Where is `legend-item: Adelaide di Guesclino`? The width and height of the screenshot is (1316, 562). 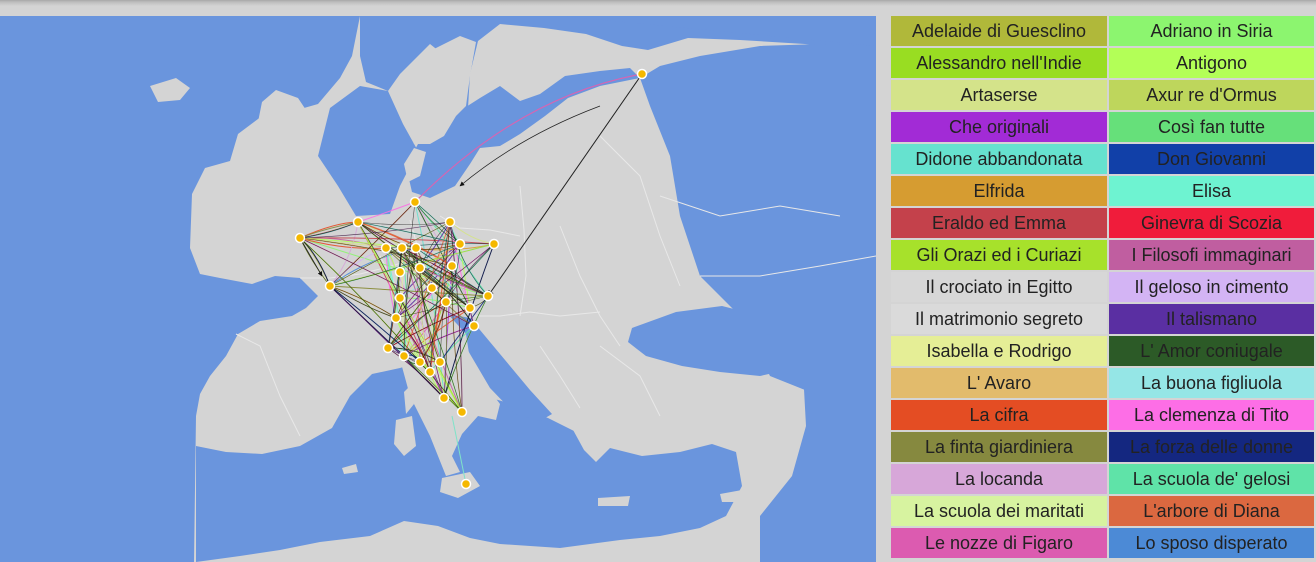
legend-item: Adelaide di Guesclino is located at coordinates (1000, 32).